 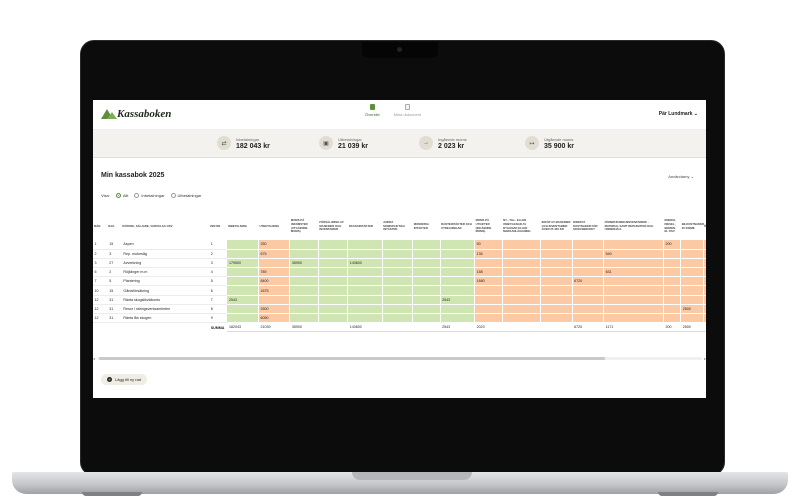 I want to click on radio-checked-icon, so click(x=118, y=195).